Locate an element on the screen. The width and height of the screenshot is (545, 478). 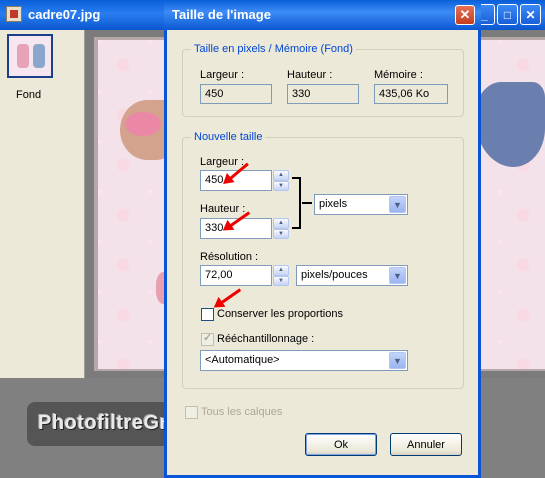
width-spinner: ▲ ▼ is located at coordinates (281, 180).